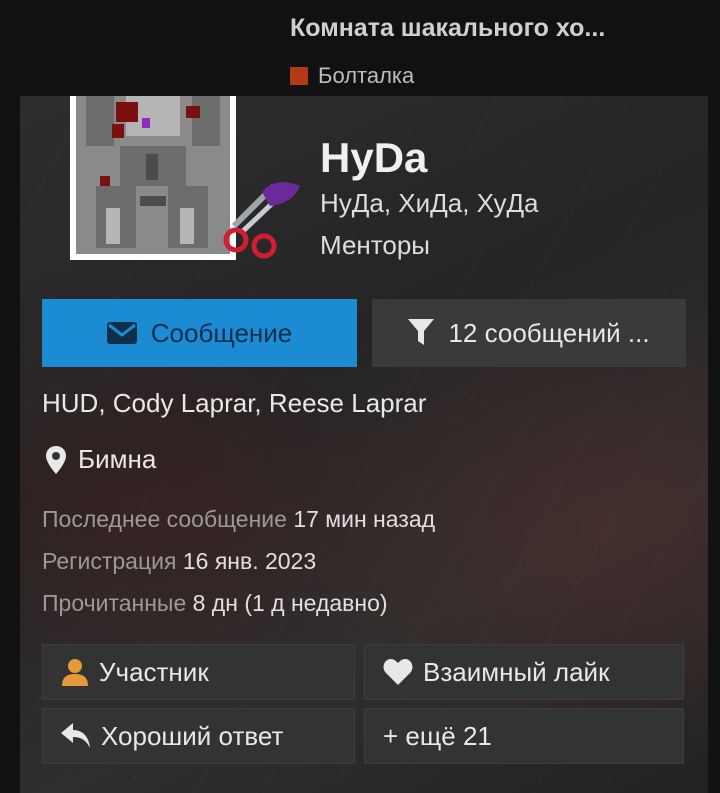 The image size is (720, 793). Describe the element at coordinates (234, 403) in the screenshot. I see `member-aliases: HUD, Cody Laprar, Reese Laprar` at that location.